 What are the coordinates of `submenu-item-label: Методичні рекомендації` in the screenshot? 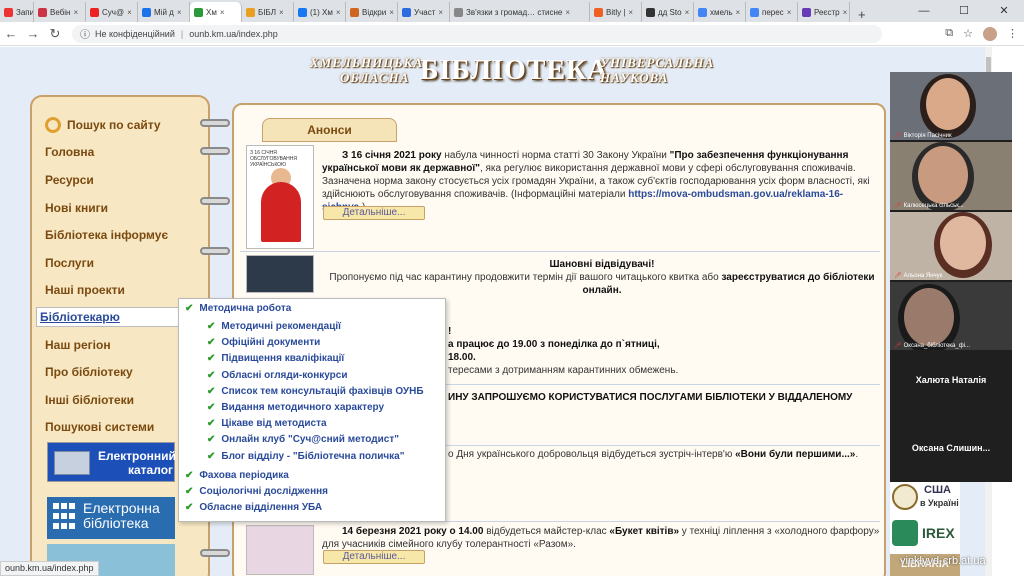 It's located at (281, 326).